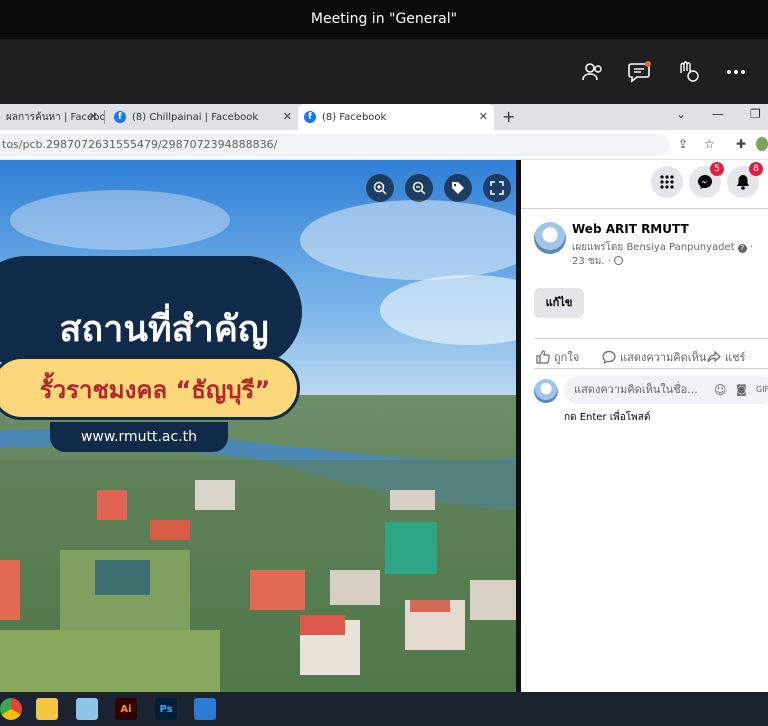 Image resolution: width=768 pixels, height=726 pixels. I want to click on bookmark-star-icon: ☆, so click(709, 144).